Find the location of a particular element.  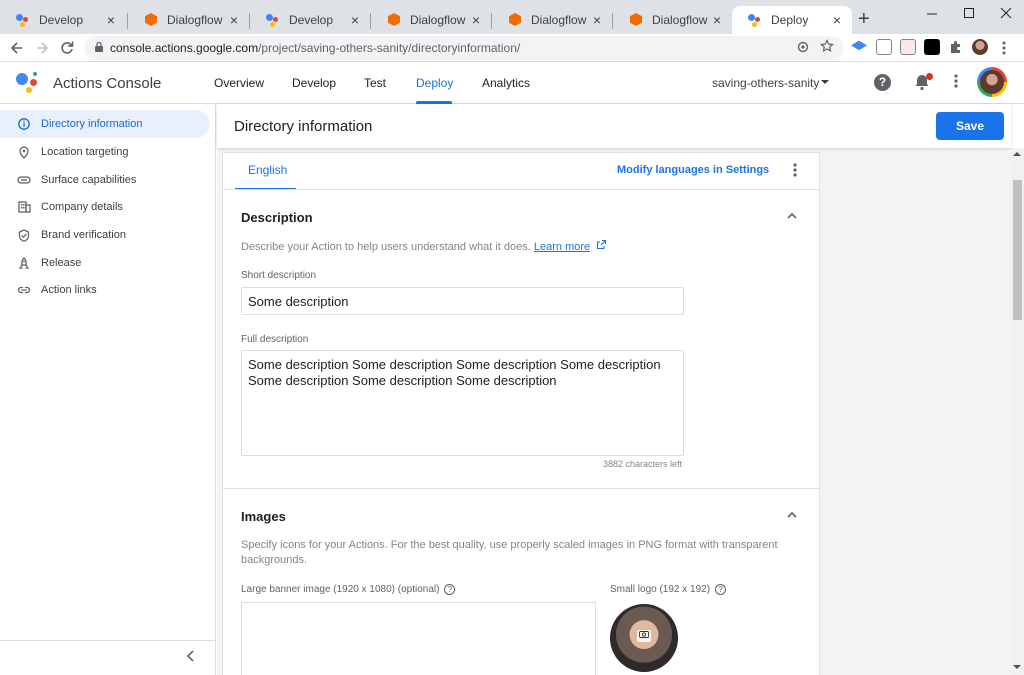

tab-title: Dialogflow is located at coordinates (195, 20).